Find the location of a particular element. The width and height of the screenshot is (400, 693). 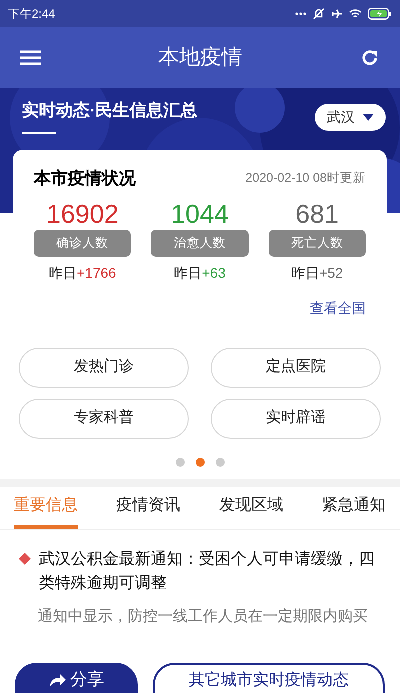

article-title: 武汉公积金最新通知：受困个人可申请缓缴，四类特殊逾期可调整 is located at coordinates (207, 572).